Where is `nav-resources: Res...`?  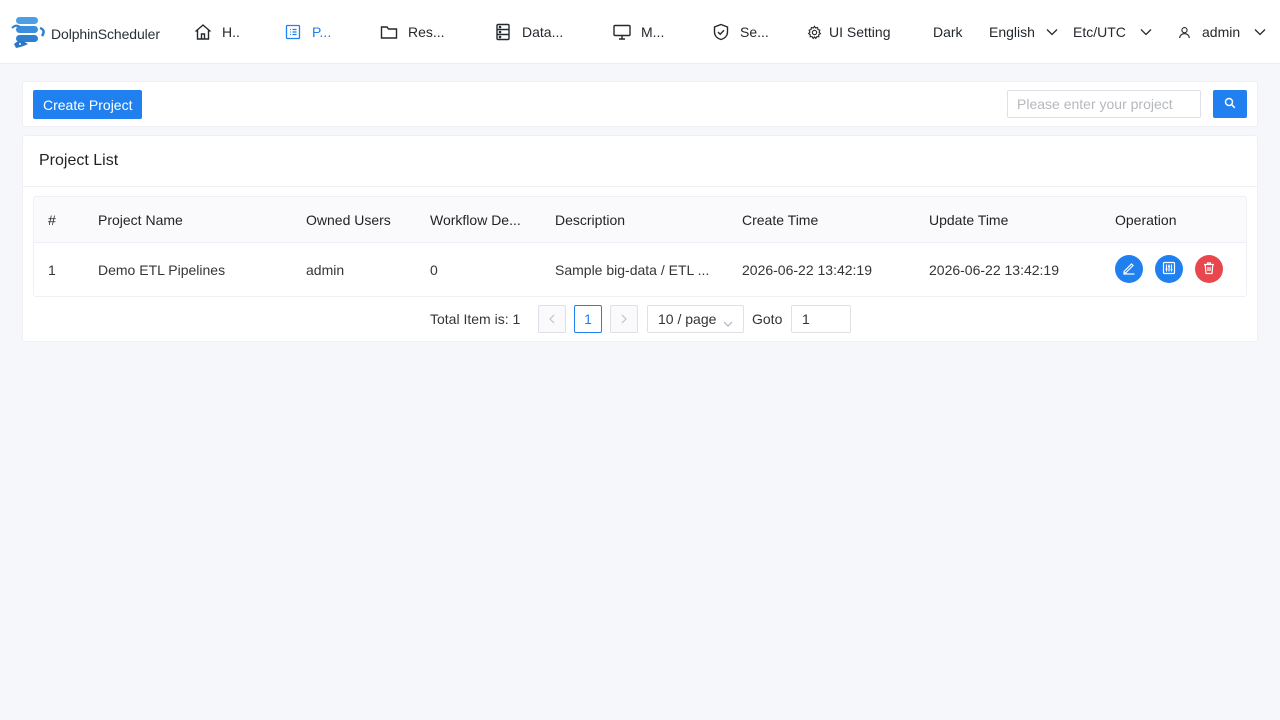
nav-resources: Res... is located at coordinates (412, 32).